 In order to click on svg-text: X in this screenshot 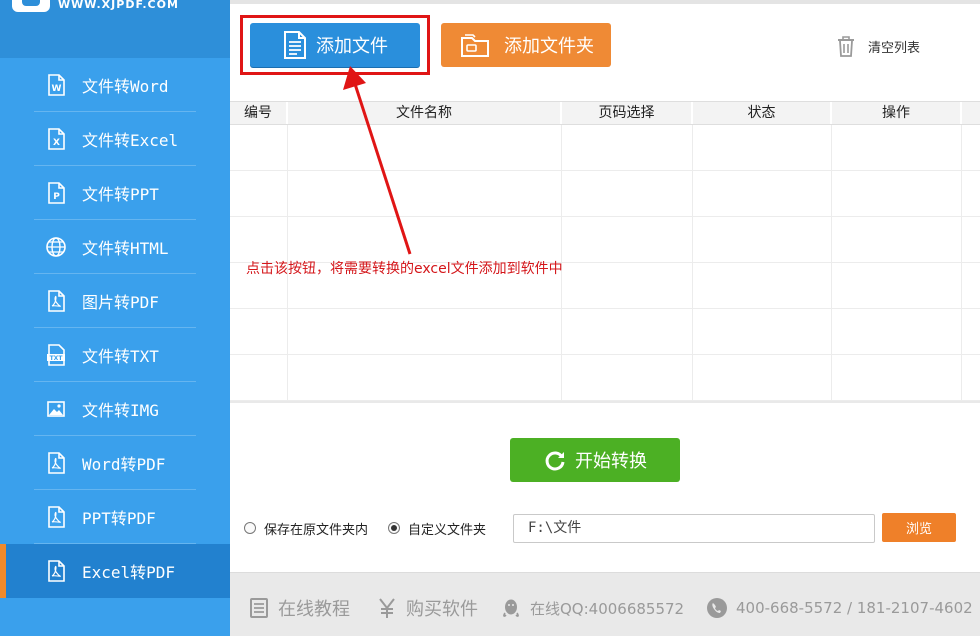, I will do `click(56, 143)`.